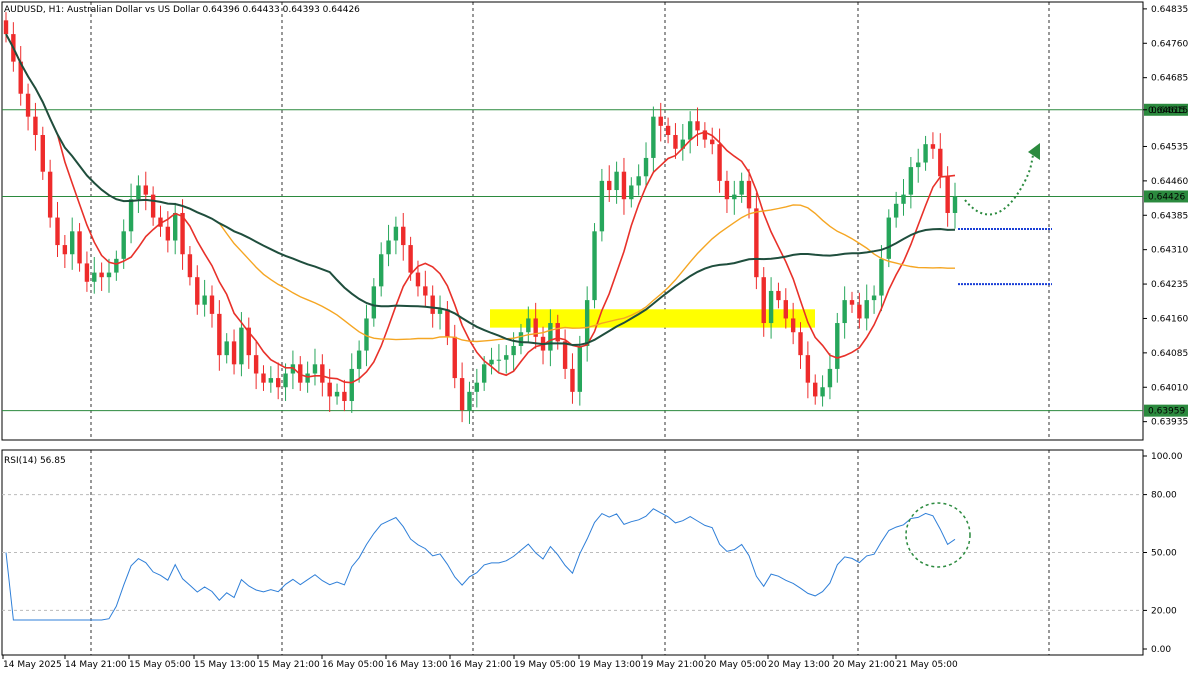  I want to click on time-tick-label: 20 May 13:00, so click(799, 665).